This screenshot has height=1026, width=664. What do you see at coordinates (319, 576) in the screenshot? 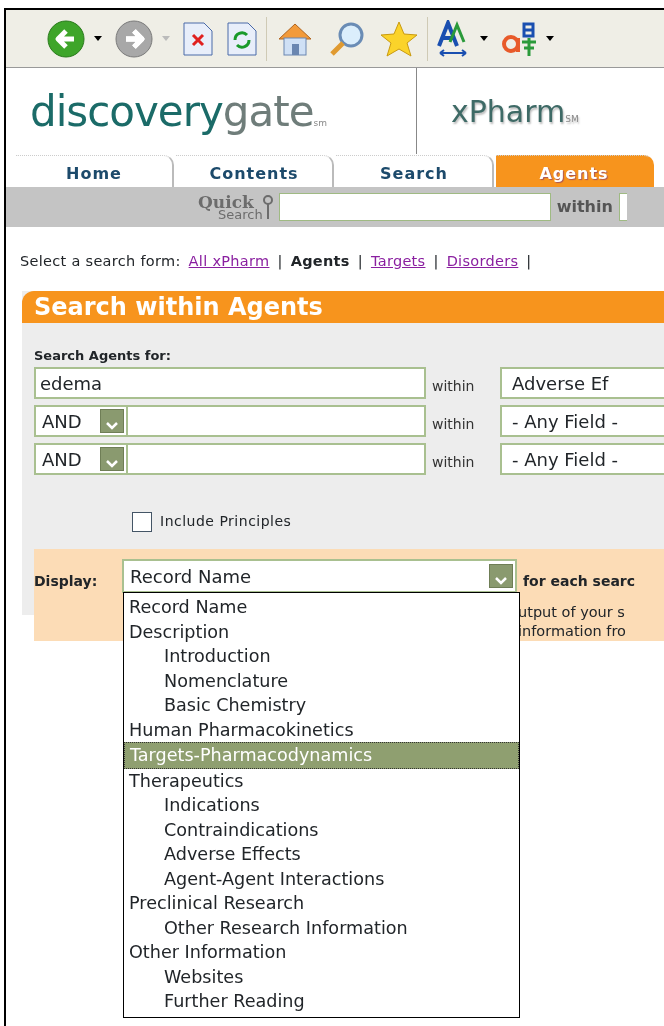
I see `display-select: Record Name` at bounding box center [319, 576].